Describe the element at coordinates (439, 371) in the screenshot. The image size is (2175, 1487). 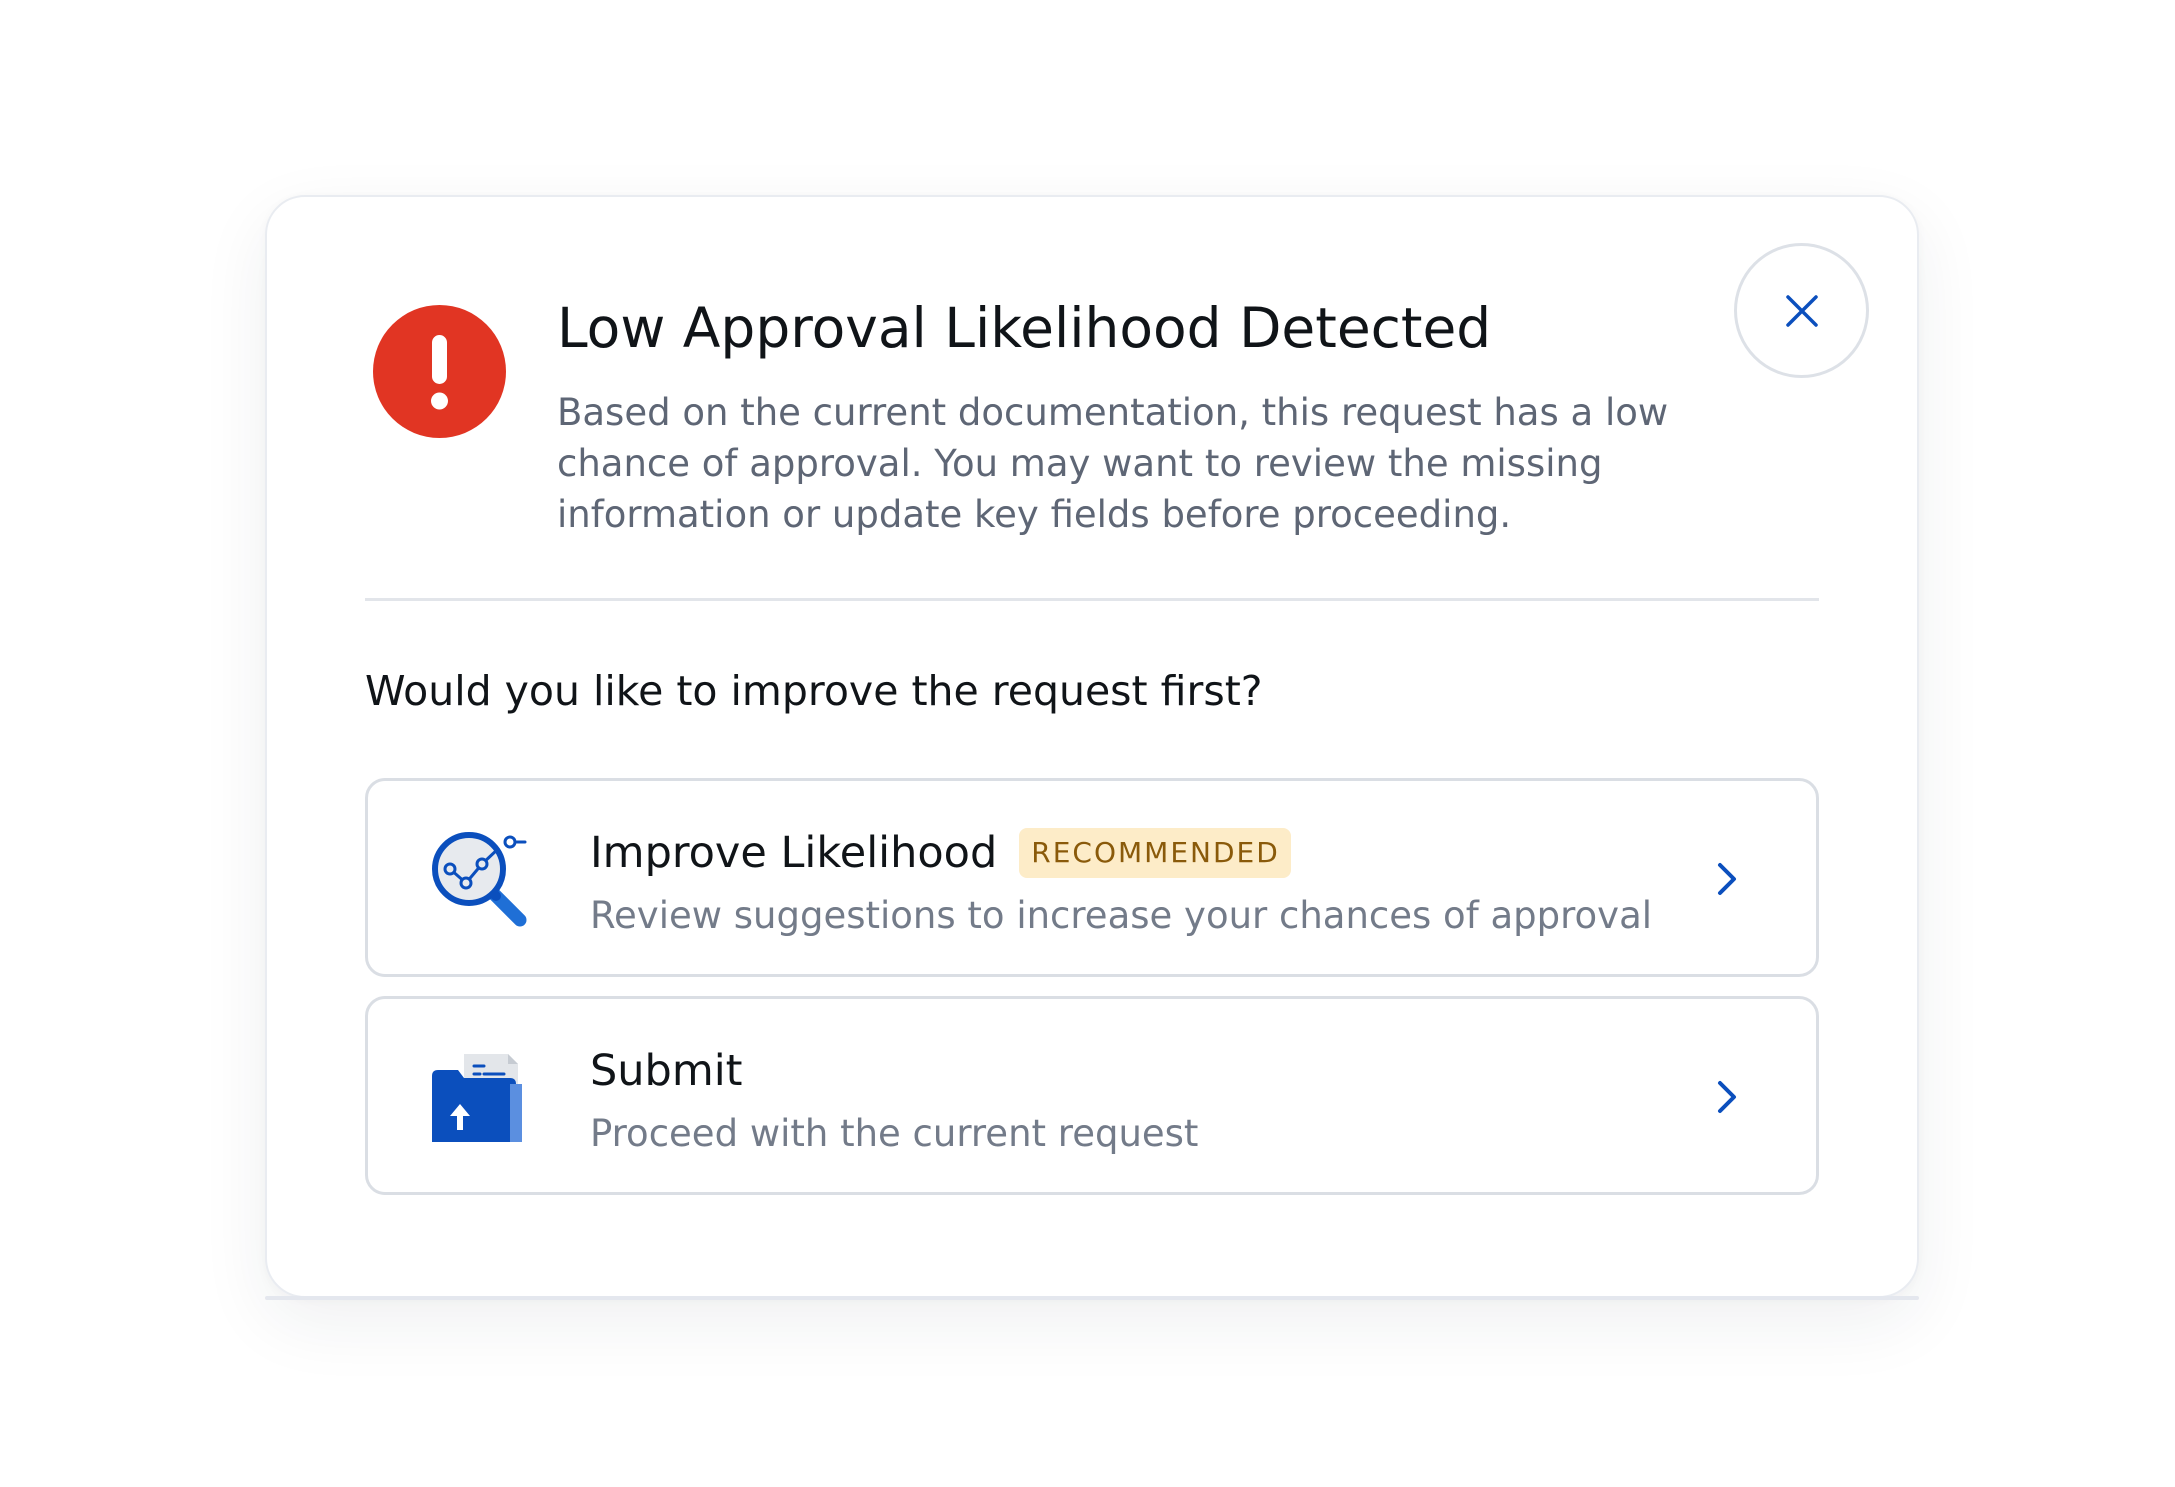
I see `exclamation-circle-icon` at that location.